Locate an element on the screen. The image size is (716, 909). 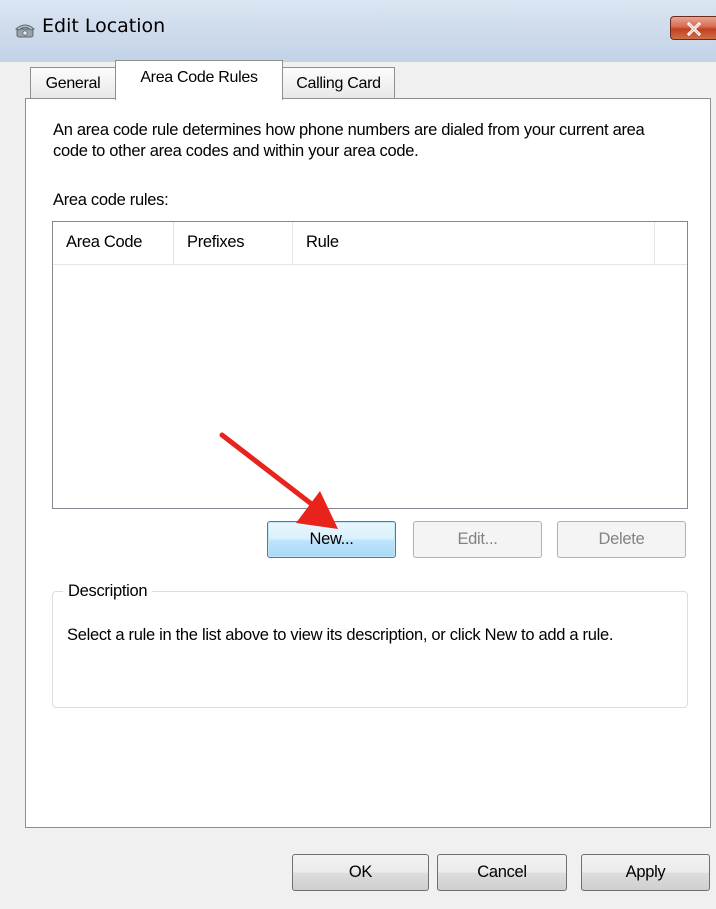
area-code-rules-label: Area code rules: is located at coordinates (111, 200).